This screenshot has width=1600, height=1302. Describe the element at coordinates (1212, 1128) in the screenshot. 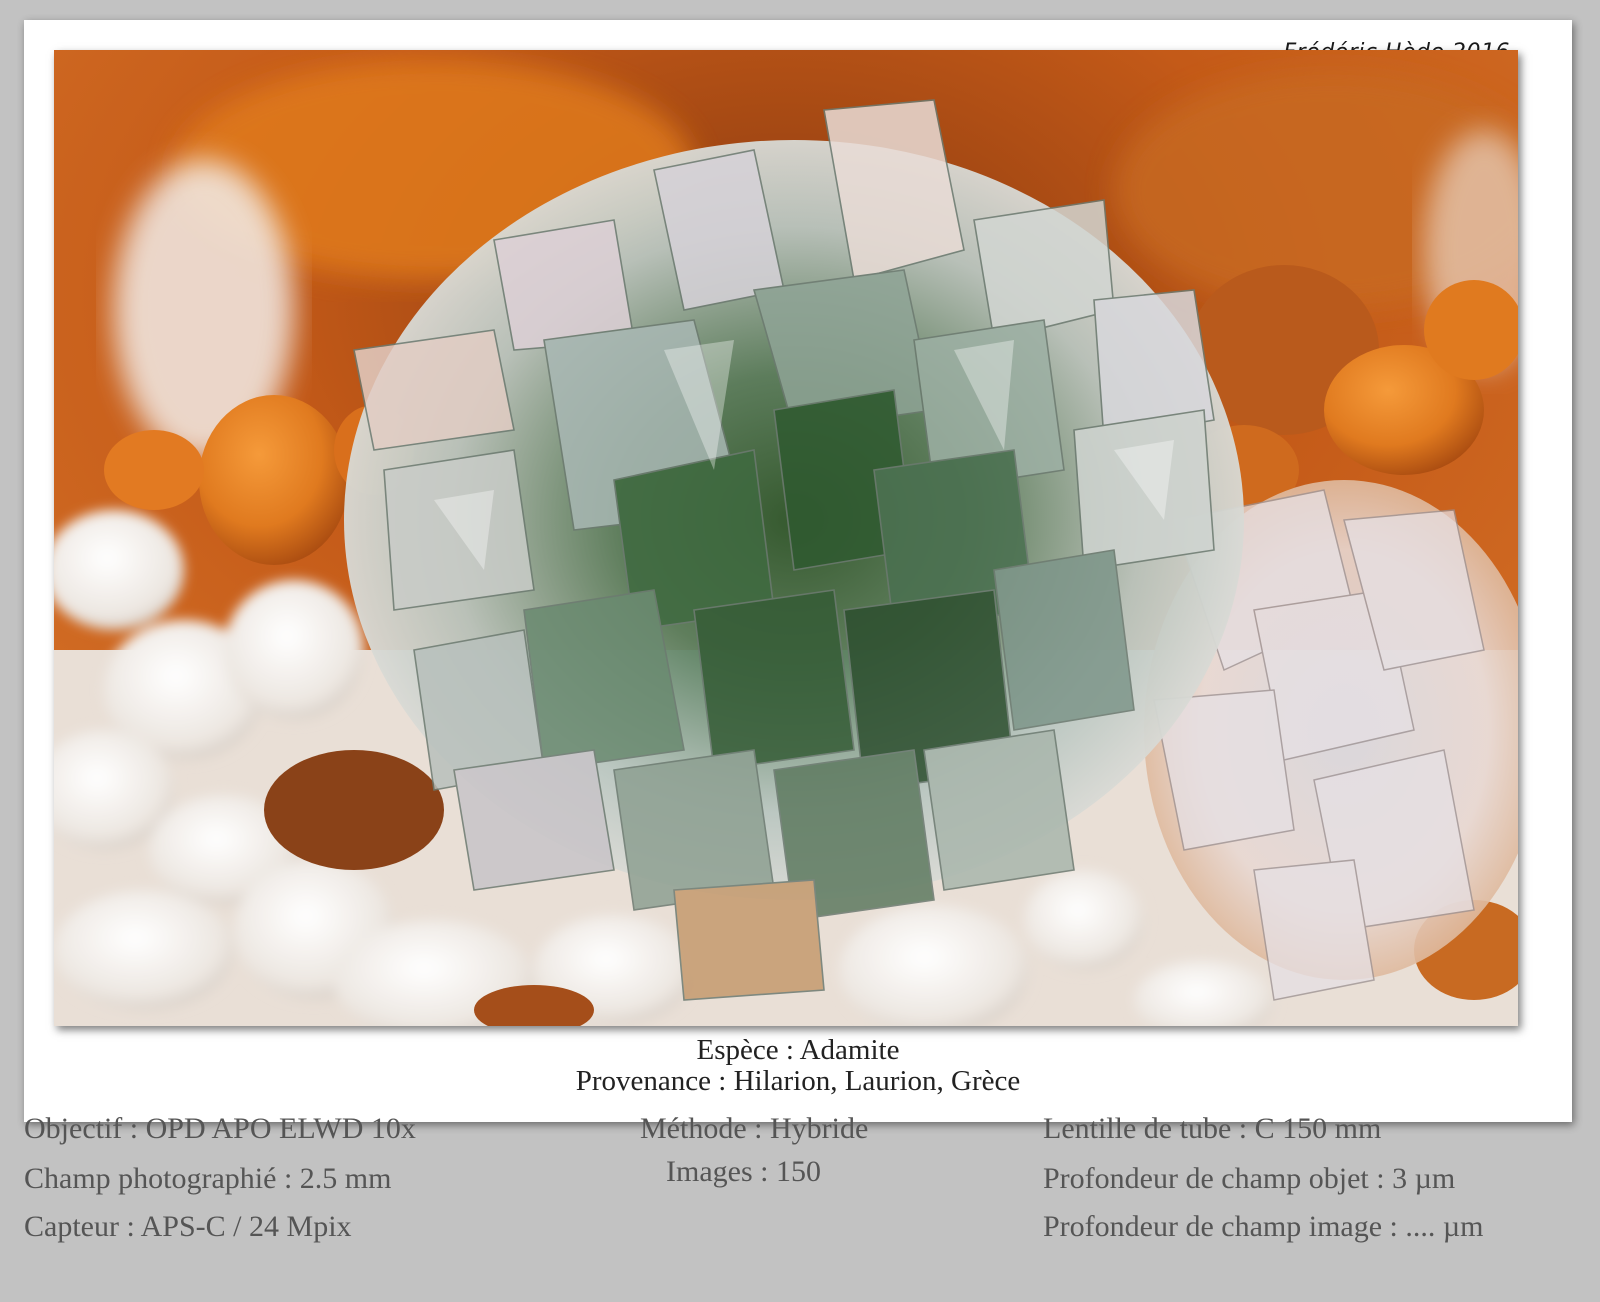

I see `meta-tube-lens: Lentille de tube : C 150 mm` at that location.